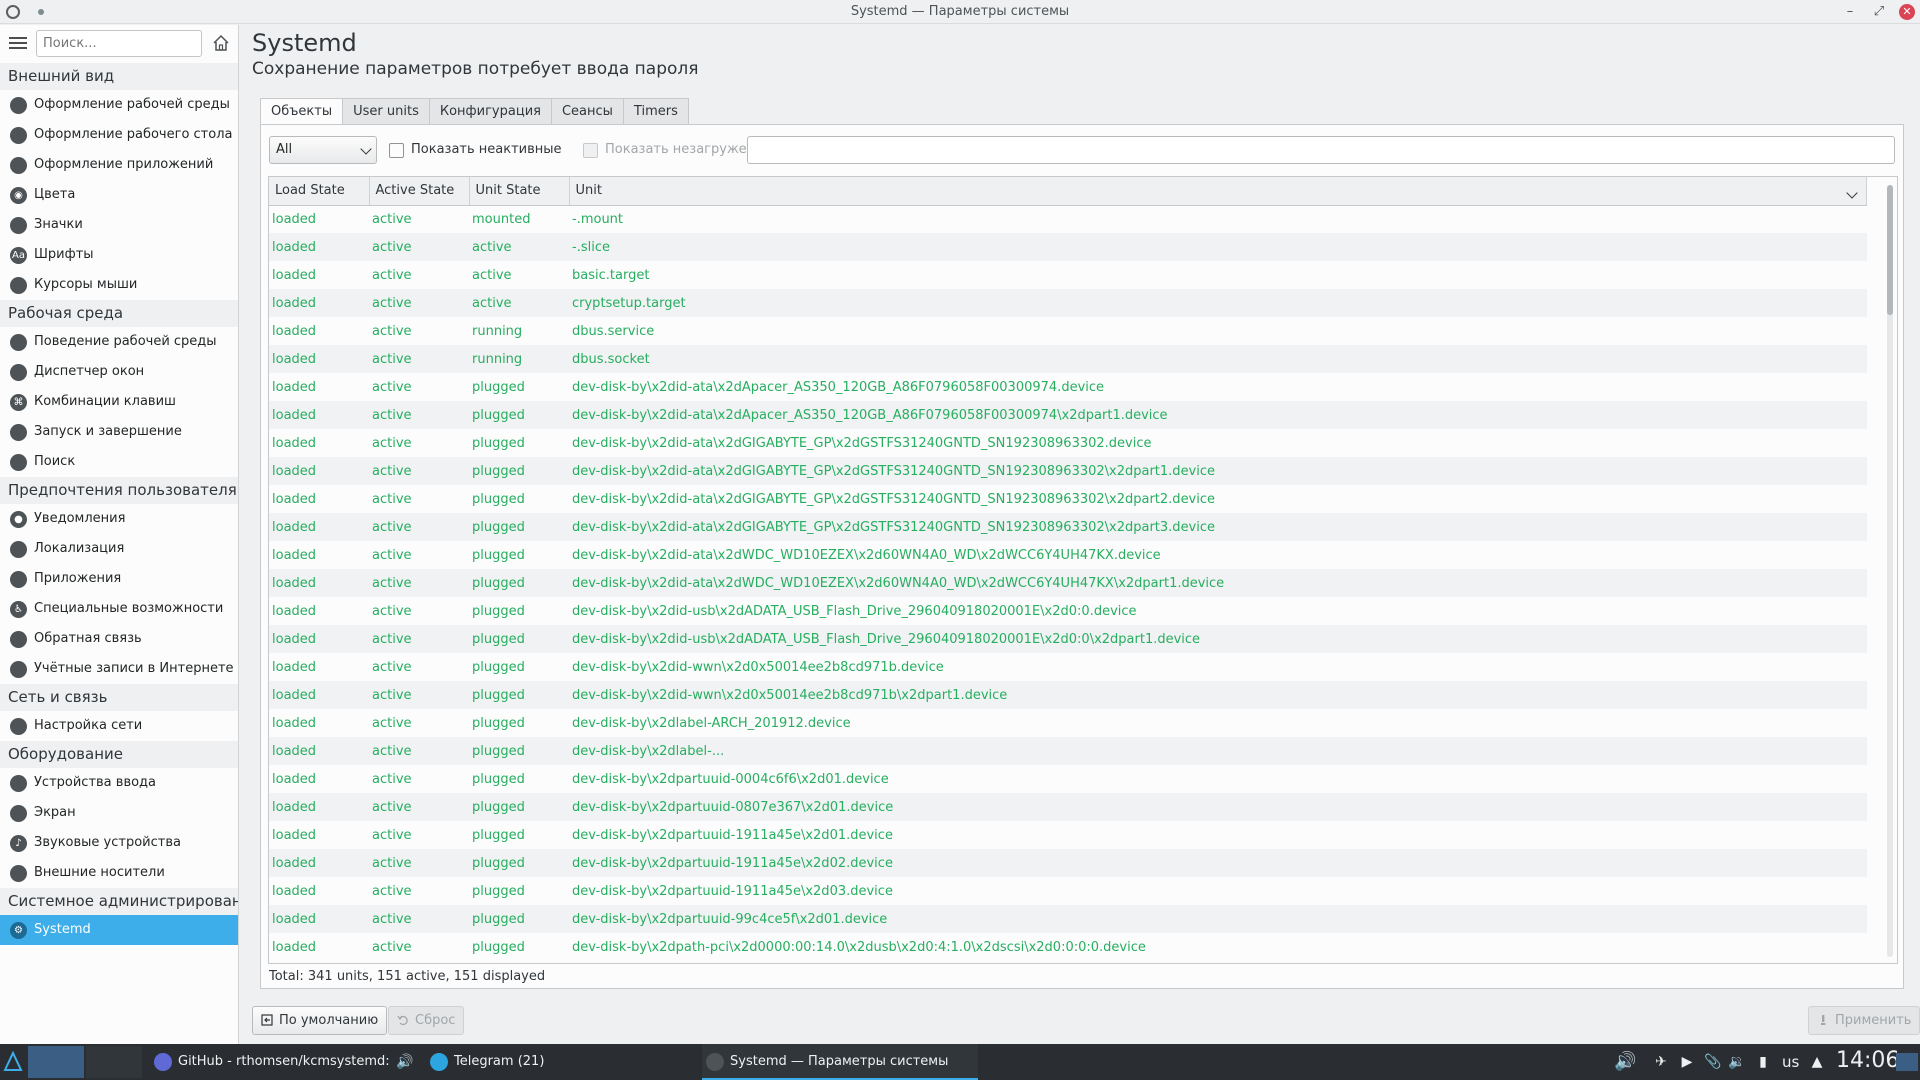 This screenshot has width=1920, height=1080. I want to click on tab: Timers, so click(656, 111).